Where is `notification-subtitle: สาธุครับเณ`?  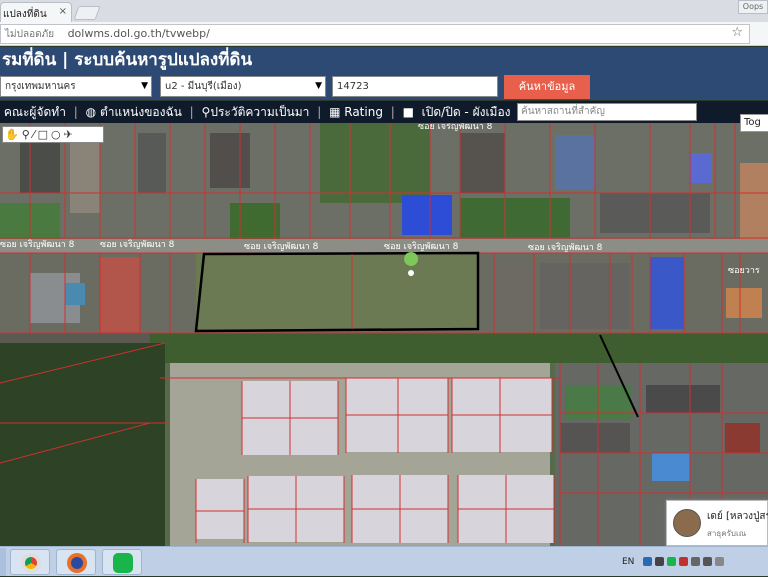
notification-subtitle: สาธุครับเณ is located at coordinates (727, 533).